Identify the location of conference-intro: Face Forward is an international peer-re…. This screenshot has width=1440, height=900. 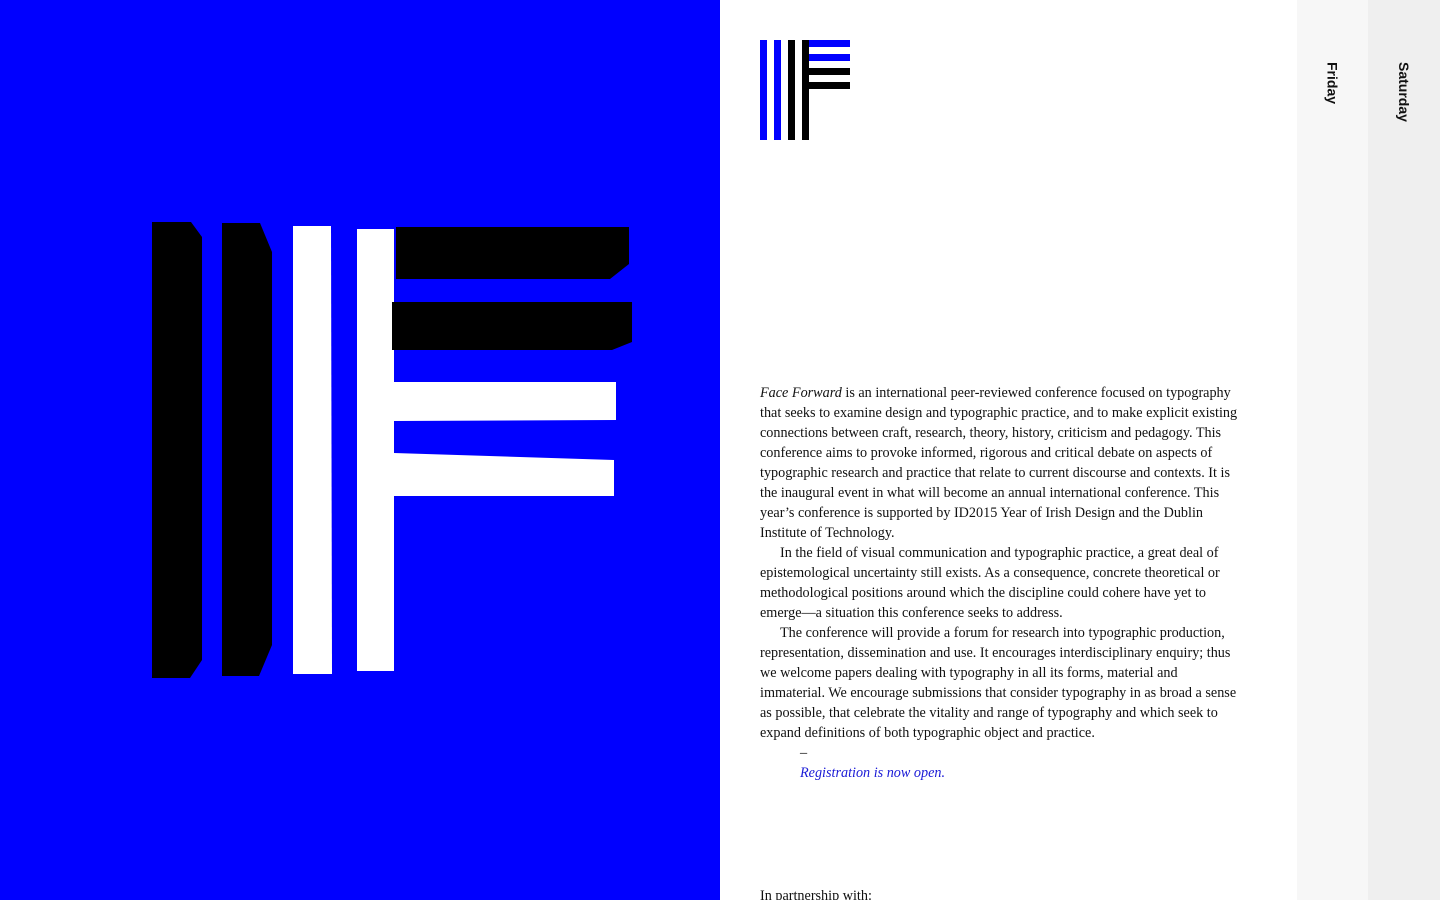
(1001, 583).